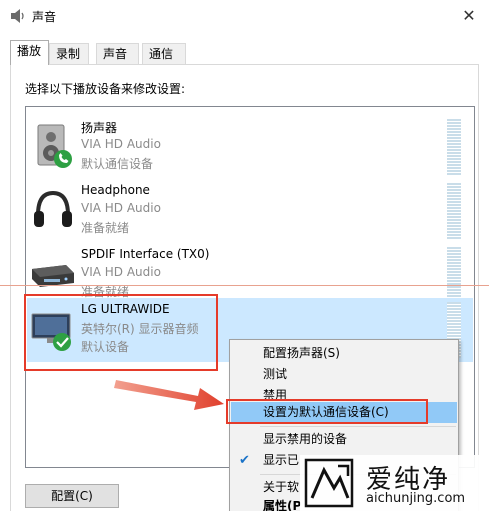  I want to click on device-item-speaker: 扬声器 VIA HD Audio 默认通信设备, so click(250, 147).